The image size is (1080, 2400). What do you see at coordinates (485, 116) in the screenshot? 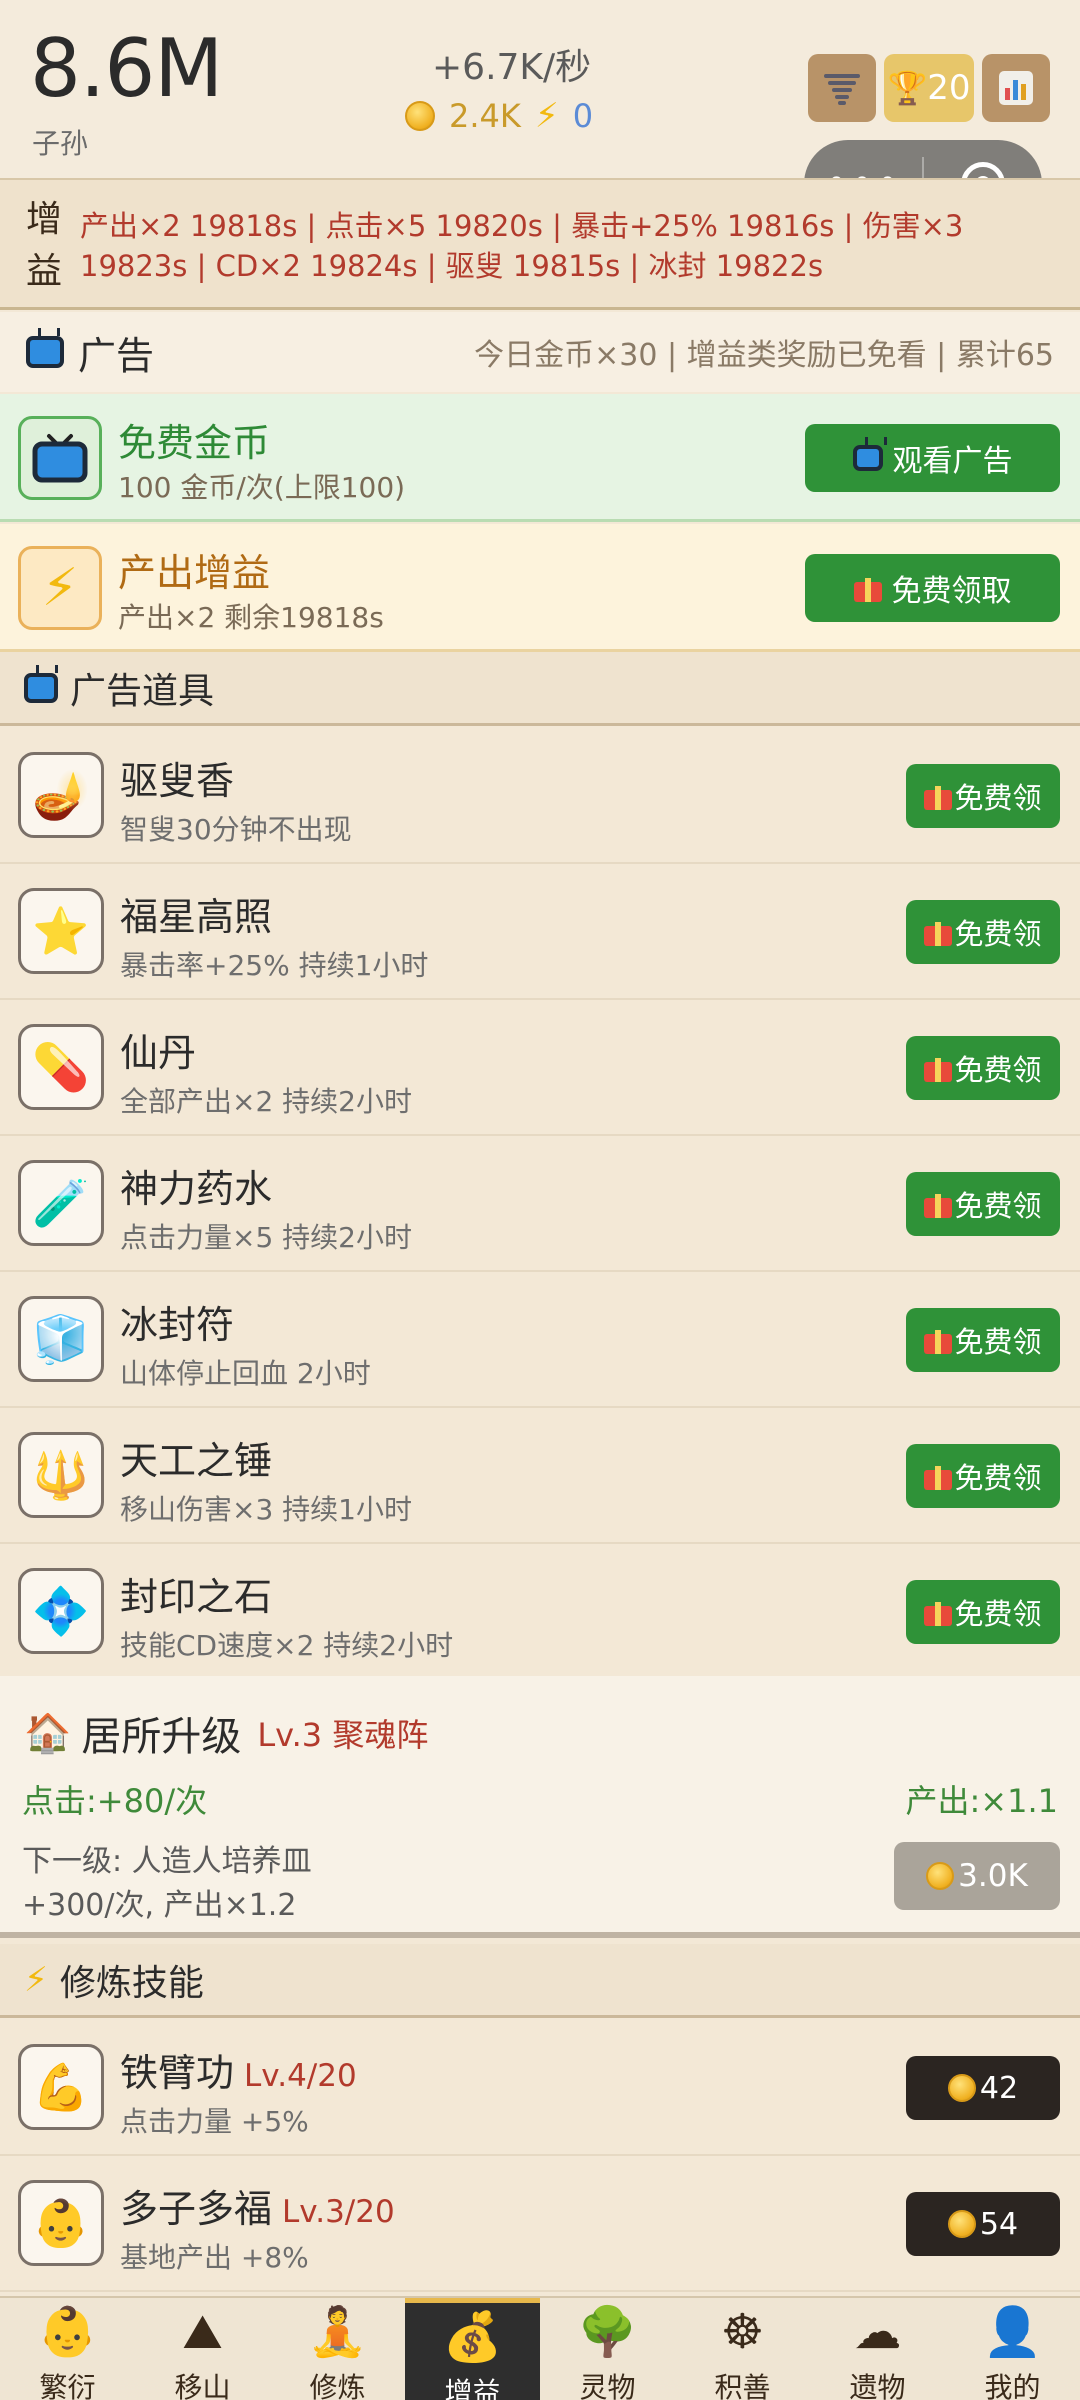
I see `coin-amount: 2.4K` at bounding box center [485, 116].